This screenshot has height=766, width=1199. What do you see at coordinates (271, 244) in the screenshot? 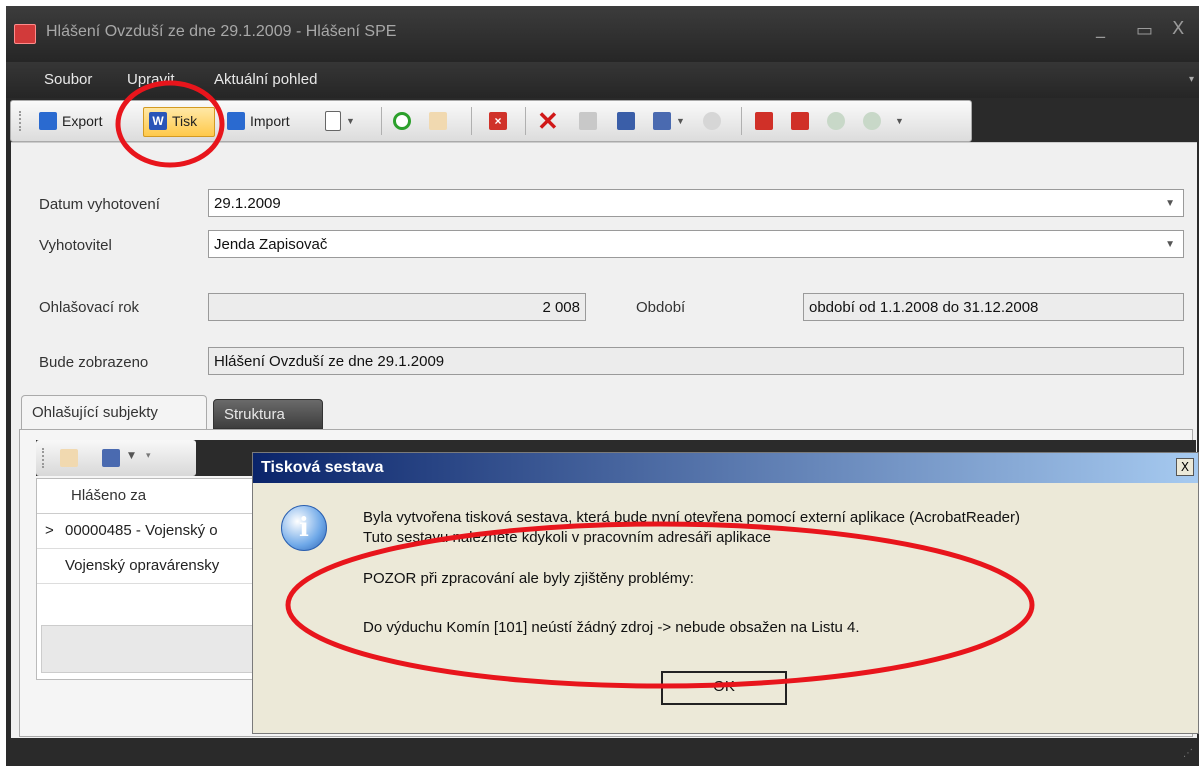
I see `vyhotovitel-value: Jenda Zapisovač` at bounding box center [271, 244].